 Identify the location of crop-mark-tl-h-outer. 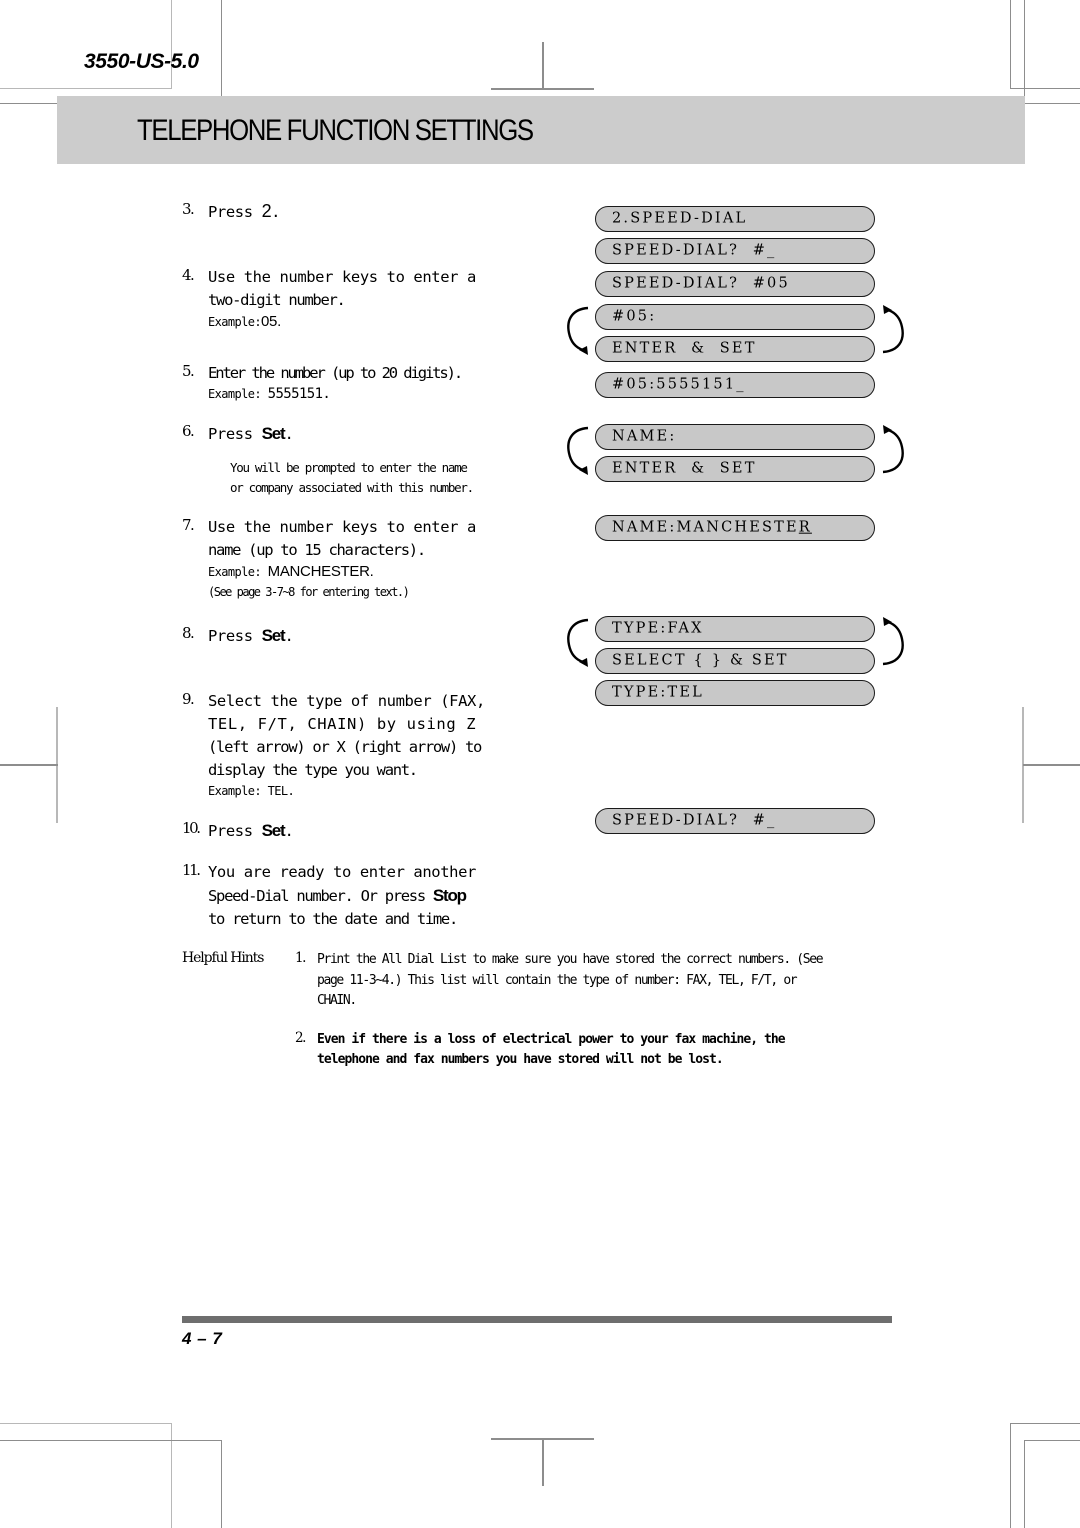
(86, 88).